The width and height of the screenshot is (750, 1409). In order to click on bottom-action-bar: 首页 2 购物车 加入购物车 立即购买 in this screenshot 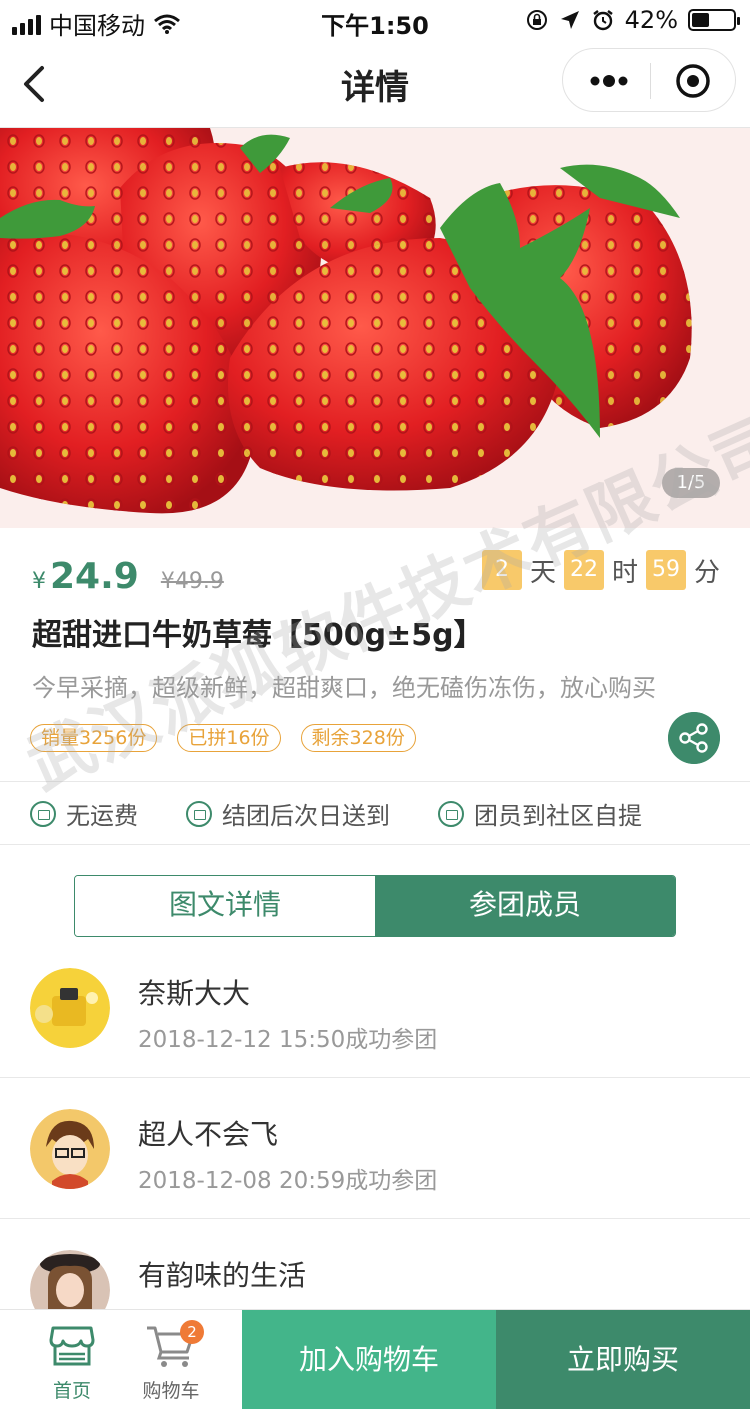, I will do `click(375, 1359)`.